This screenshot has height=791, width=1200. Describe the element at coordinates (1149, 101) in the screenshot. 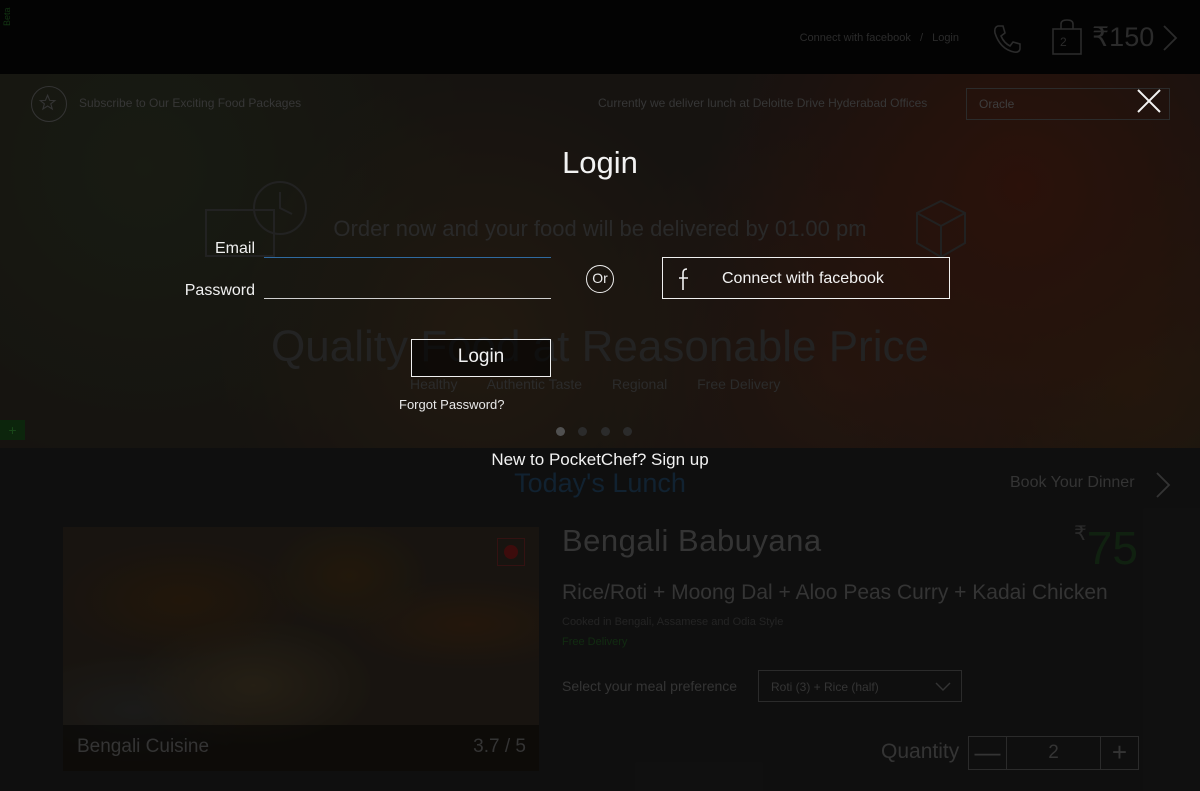

I see `close-icon` at that location.